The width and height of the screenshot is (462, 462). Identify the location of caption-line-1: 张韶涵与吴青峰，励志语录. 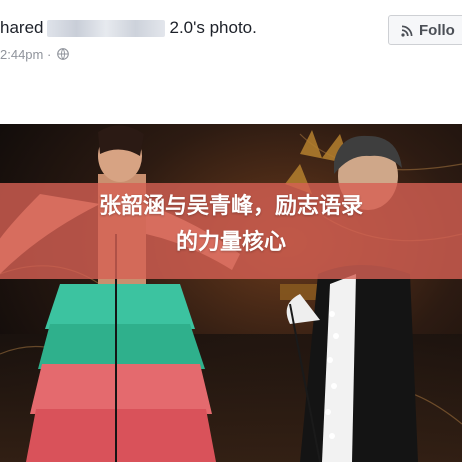
(230, 205).